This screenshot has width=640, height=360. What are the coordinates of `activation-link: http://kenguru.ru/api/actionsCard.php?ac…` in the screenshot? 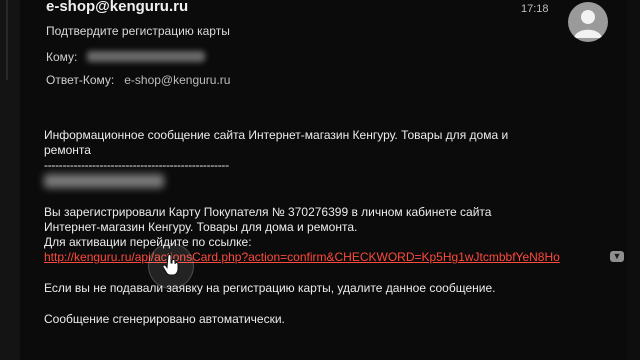 It's located at (302, 257).